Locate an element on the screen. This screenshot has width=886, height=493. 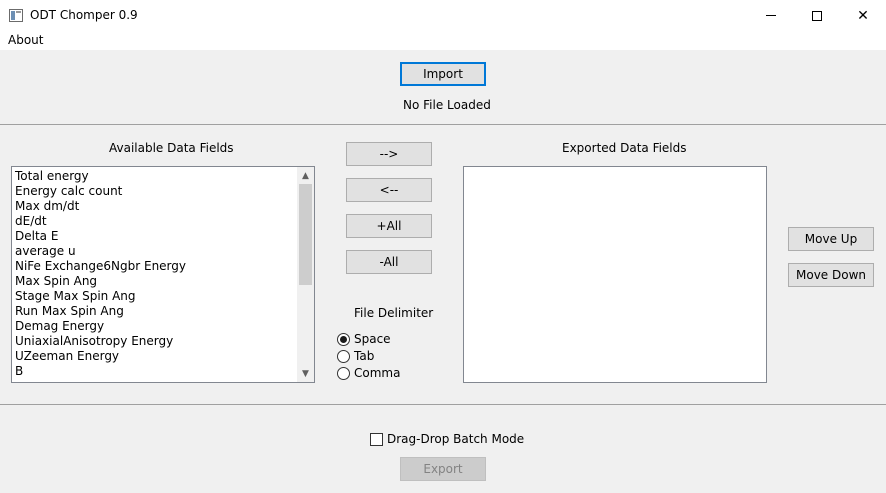
list-item: dE/dt is located at coordinates (163, 221).